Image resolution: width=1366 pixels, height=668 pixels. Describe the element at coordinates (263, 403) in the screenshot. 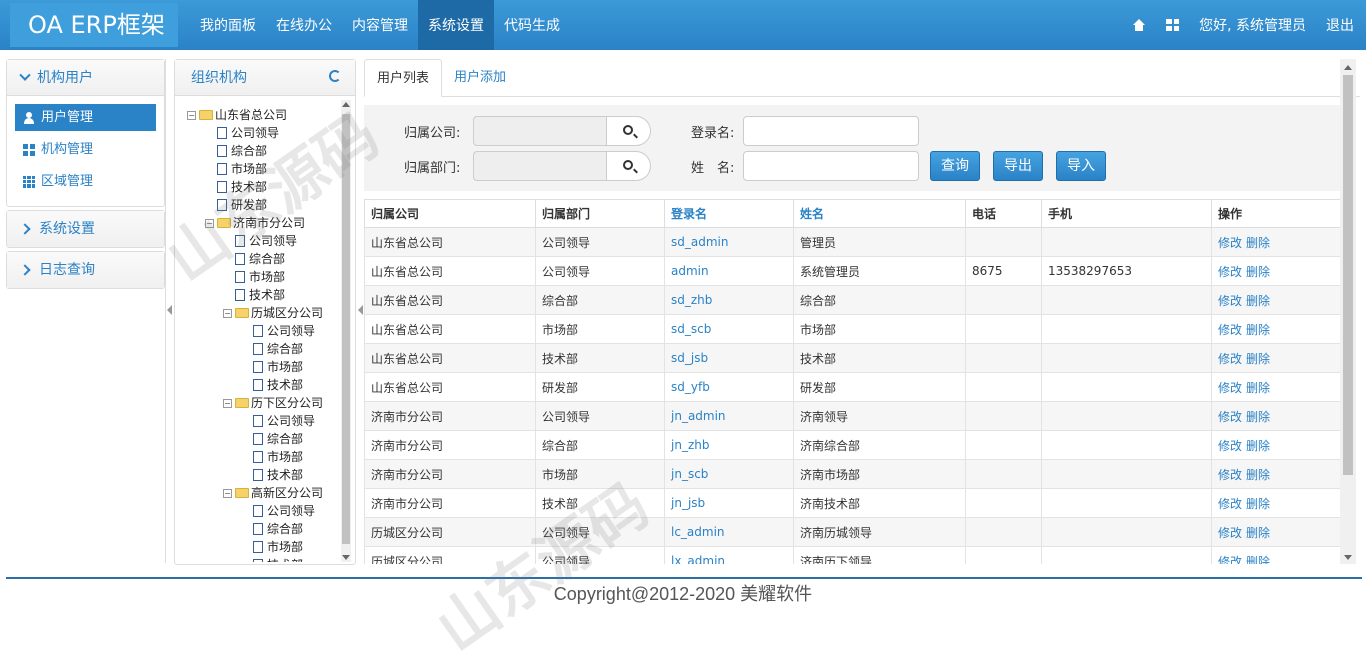

I see `tree-folder-node: − 历下区分公司` at that location.